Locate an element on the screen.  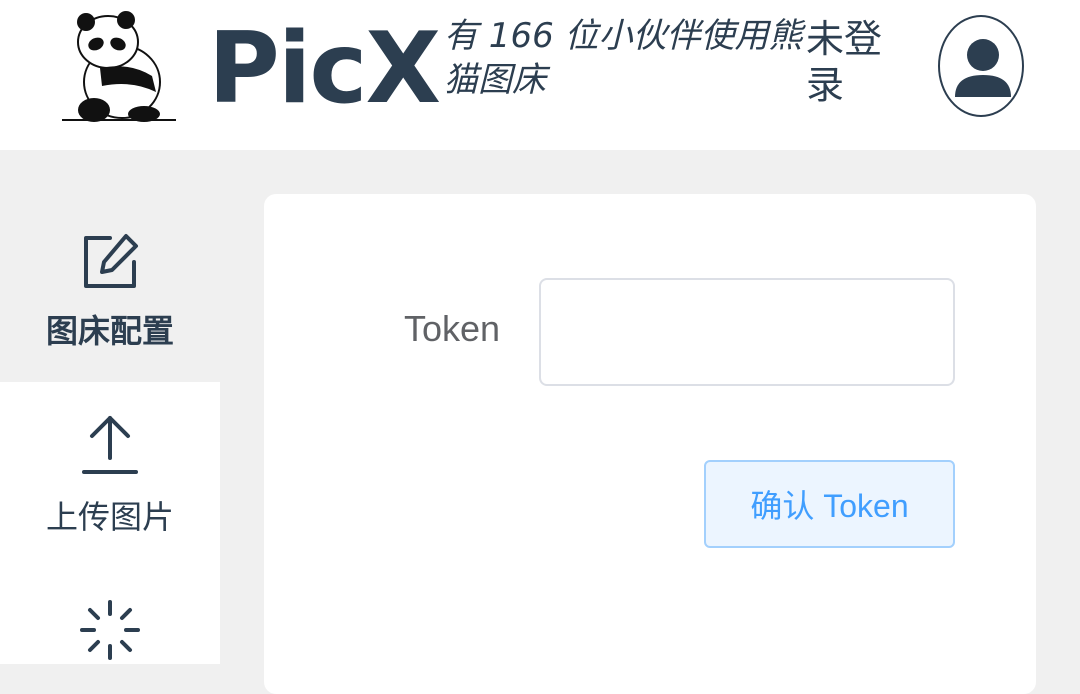
token-label: Token is located at coordinates (452, 328).